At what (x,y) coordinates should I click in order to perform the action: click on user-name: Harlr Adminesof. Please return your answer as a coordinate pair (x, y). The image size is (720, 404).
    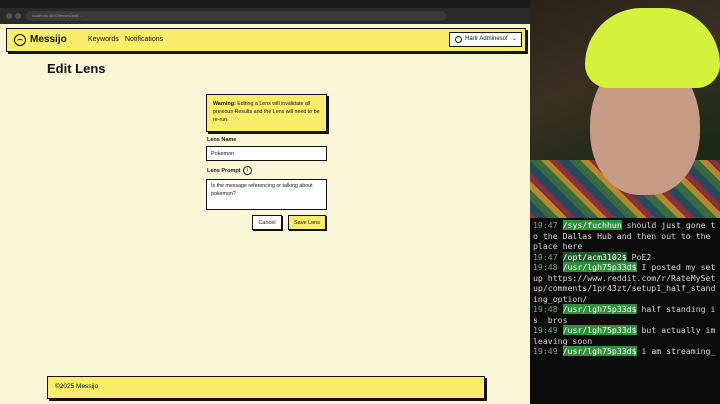
    Looking at the image, I should click on (486, 39).